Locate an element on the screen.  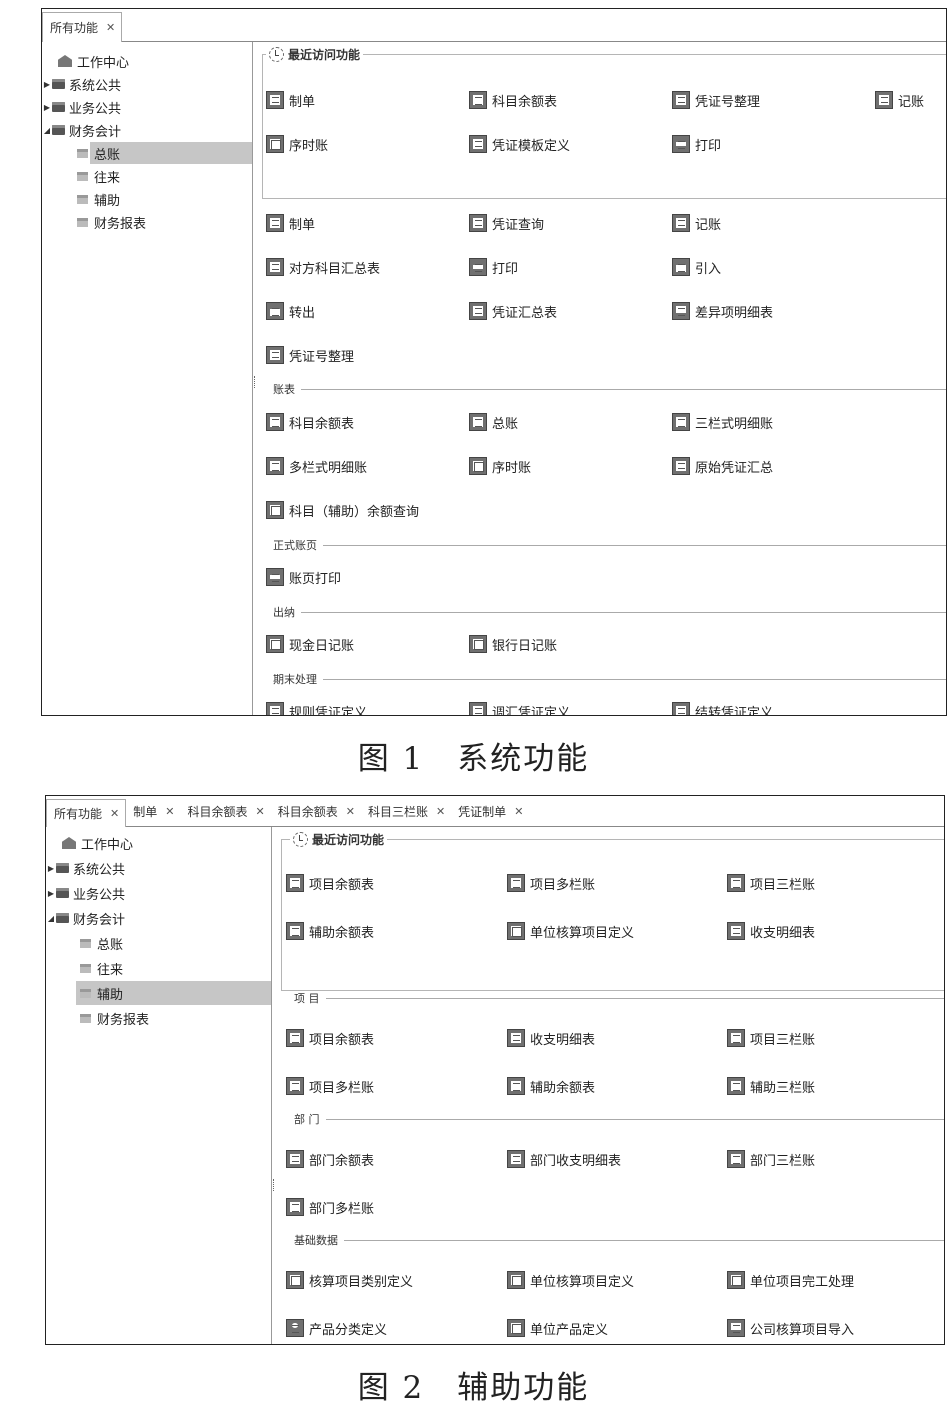
func-company-item-import: 公司核算项目导入 is located at coordinates (790, 1328).